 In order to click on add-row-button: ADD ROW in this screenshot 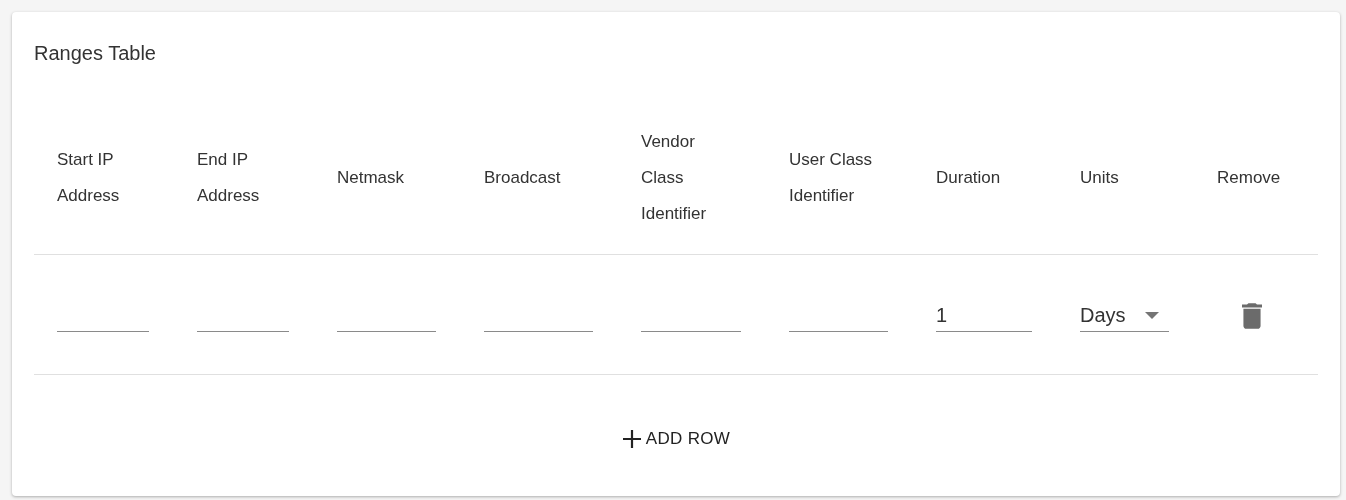, I will do `click(676, 439)`.